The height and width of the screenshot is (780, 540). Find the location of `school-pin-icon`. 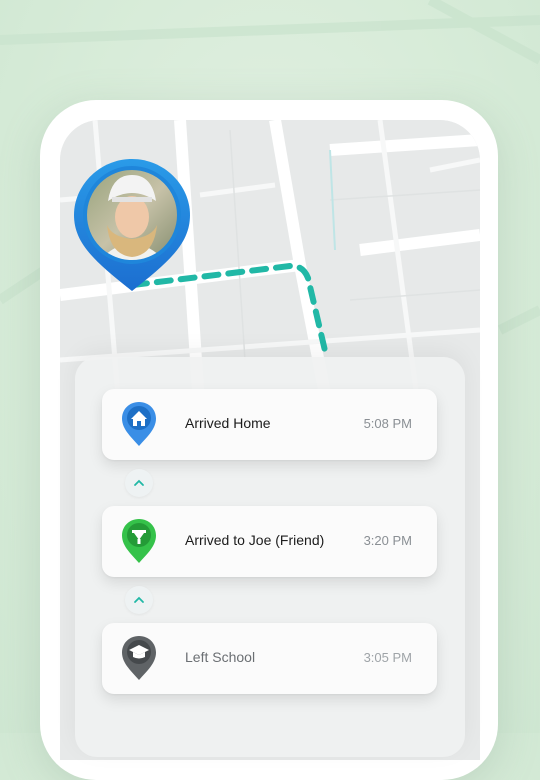

school-pin-icon is located at coordinates (139, 658).